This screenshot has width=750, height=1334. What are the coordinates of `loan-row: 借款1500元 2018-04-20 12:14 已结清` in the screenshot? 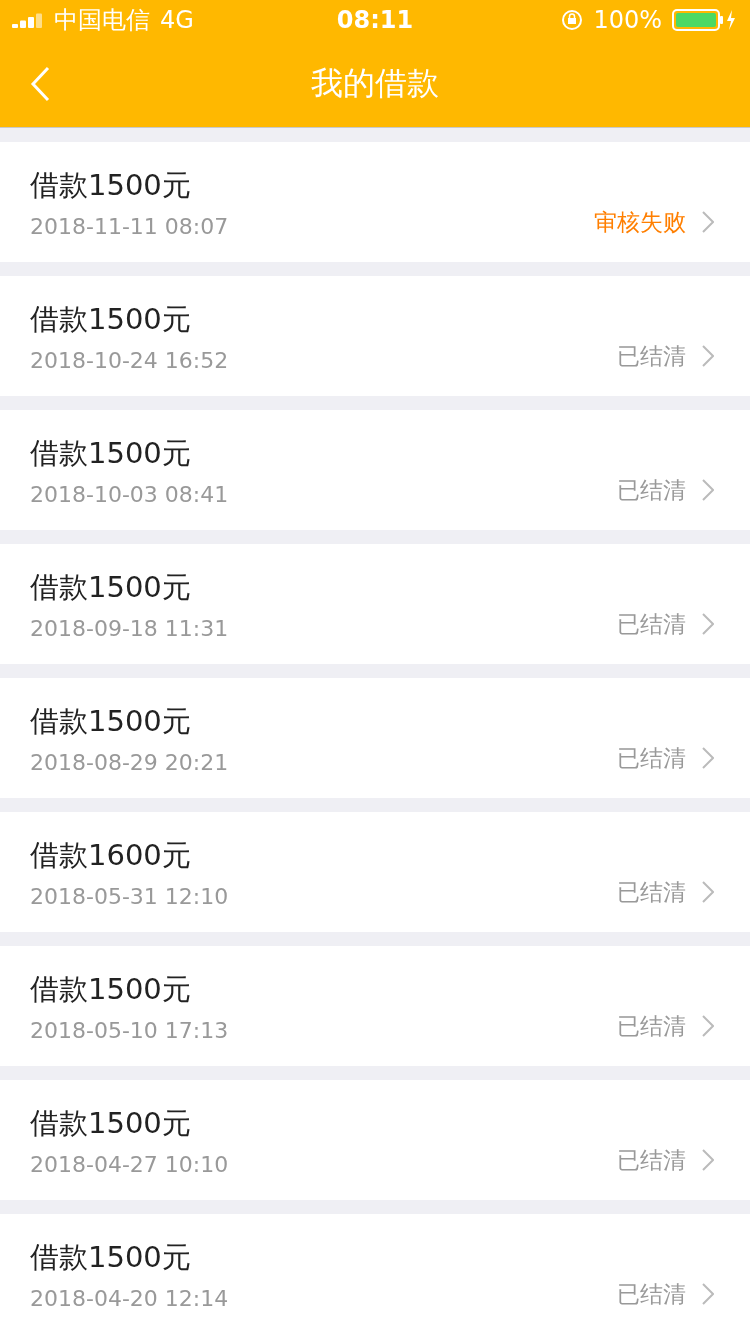 It's located at (375, 1274).